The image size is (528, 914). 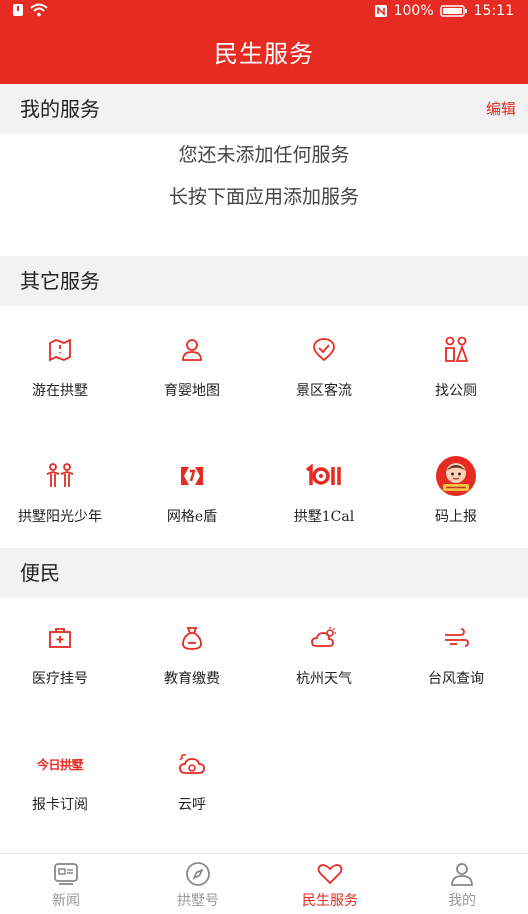 What do you see at coordinates (40, 573) in the screenshot?
I see `convenience-title: 便民` at bounding box center [40, 573].